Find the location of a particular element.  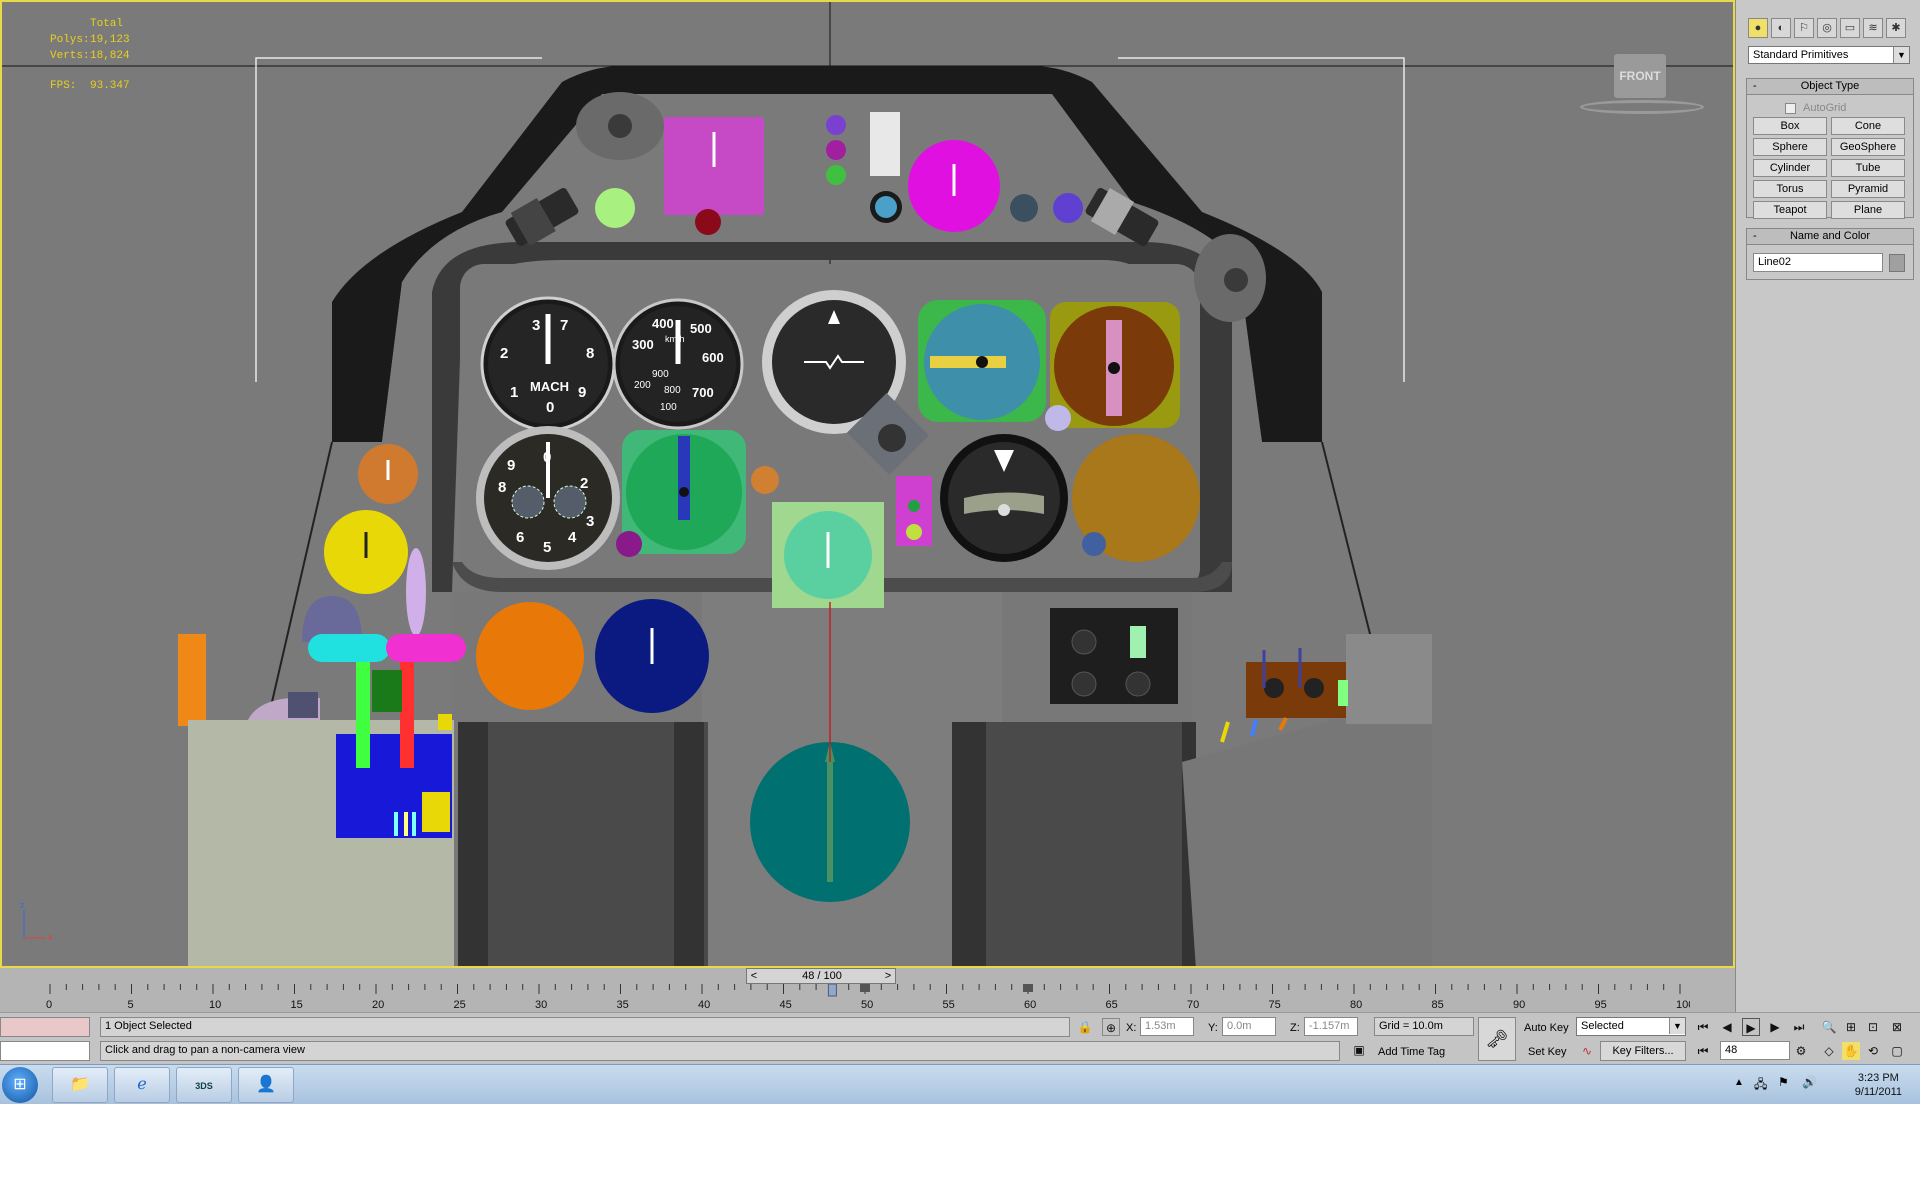

pyramid-button: Pyramid is located at coordinates (1868, 189).